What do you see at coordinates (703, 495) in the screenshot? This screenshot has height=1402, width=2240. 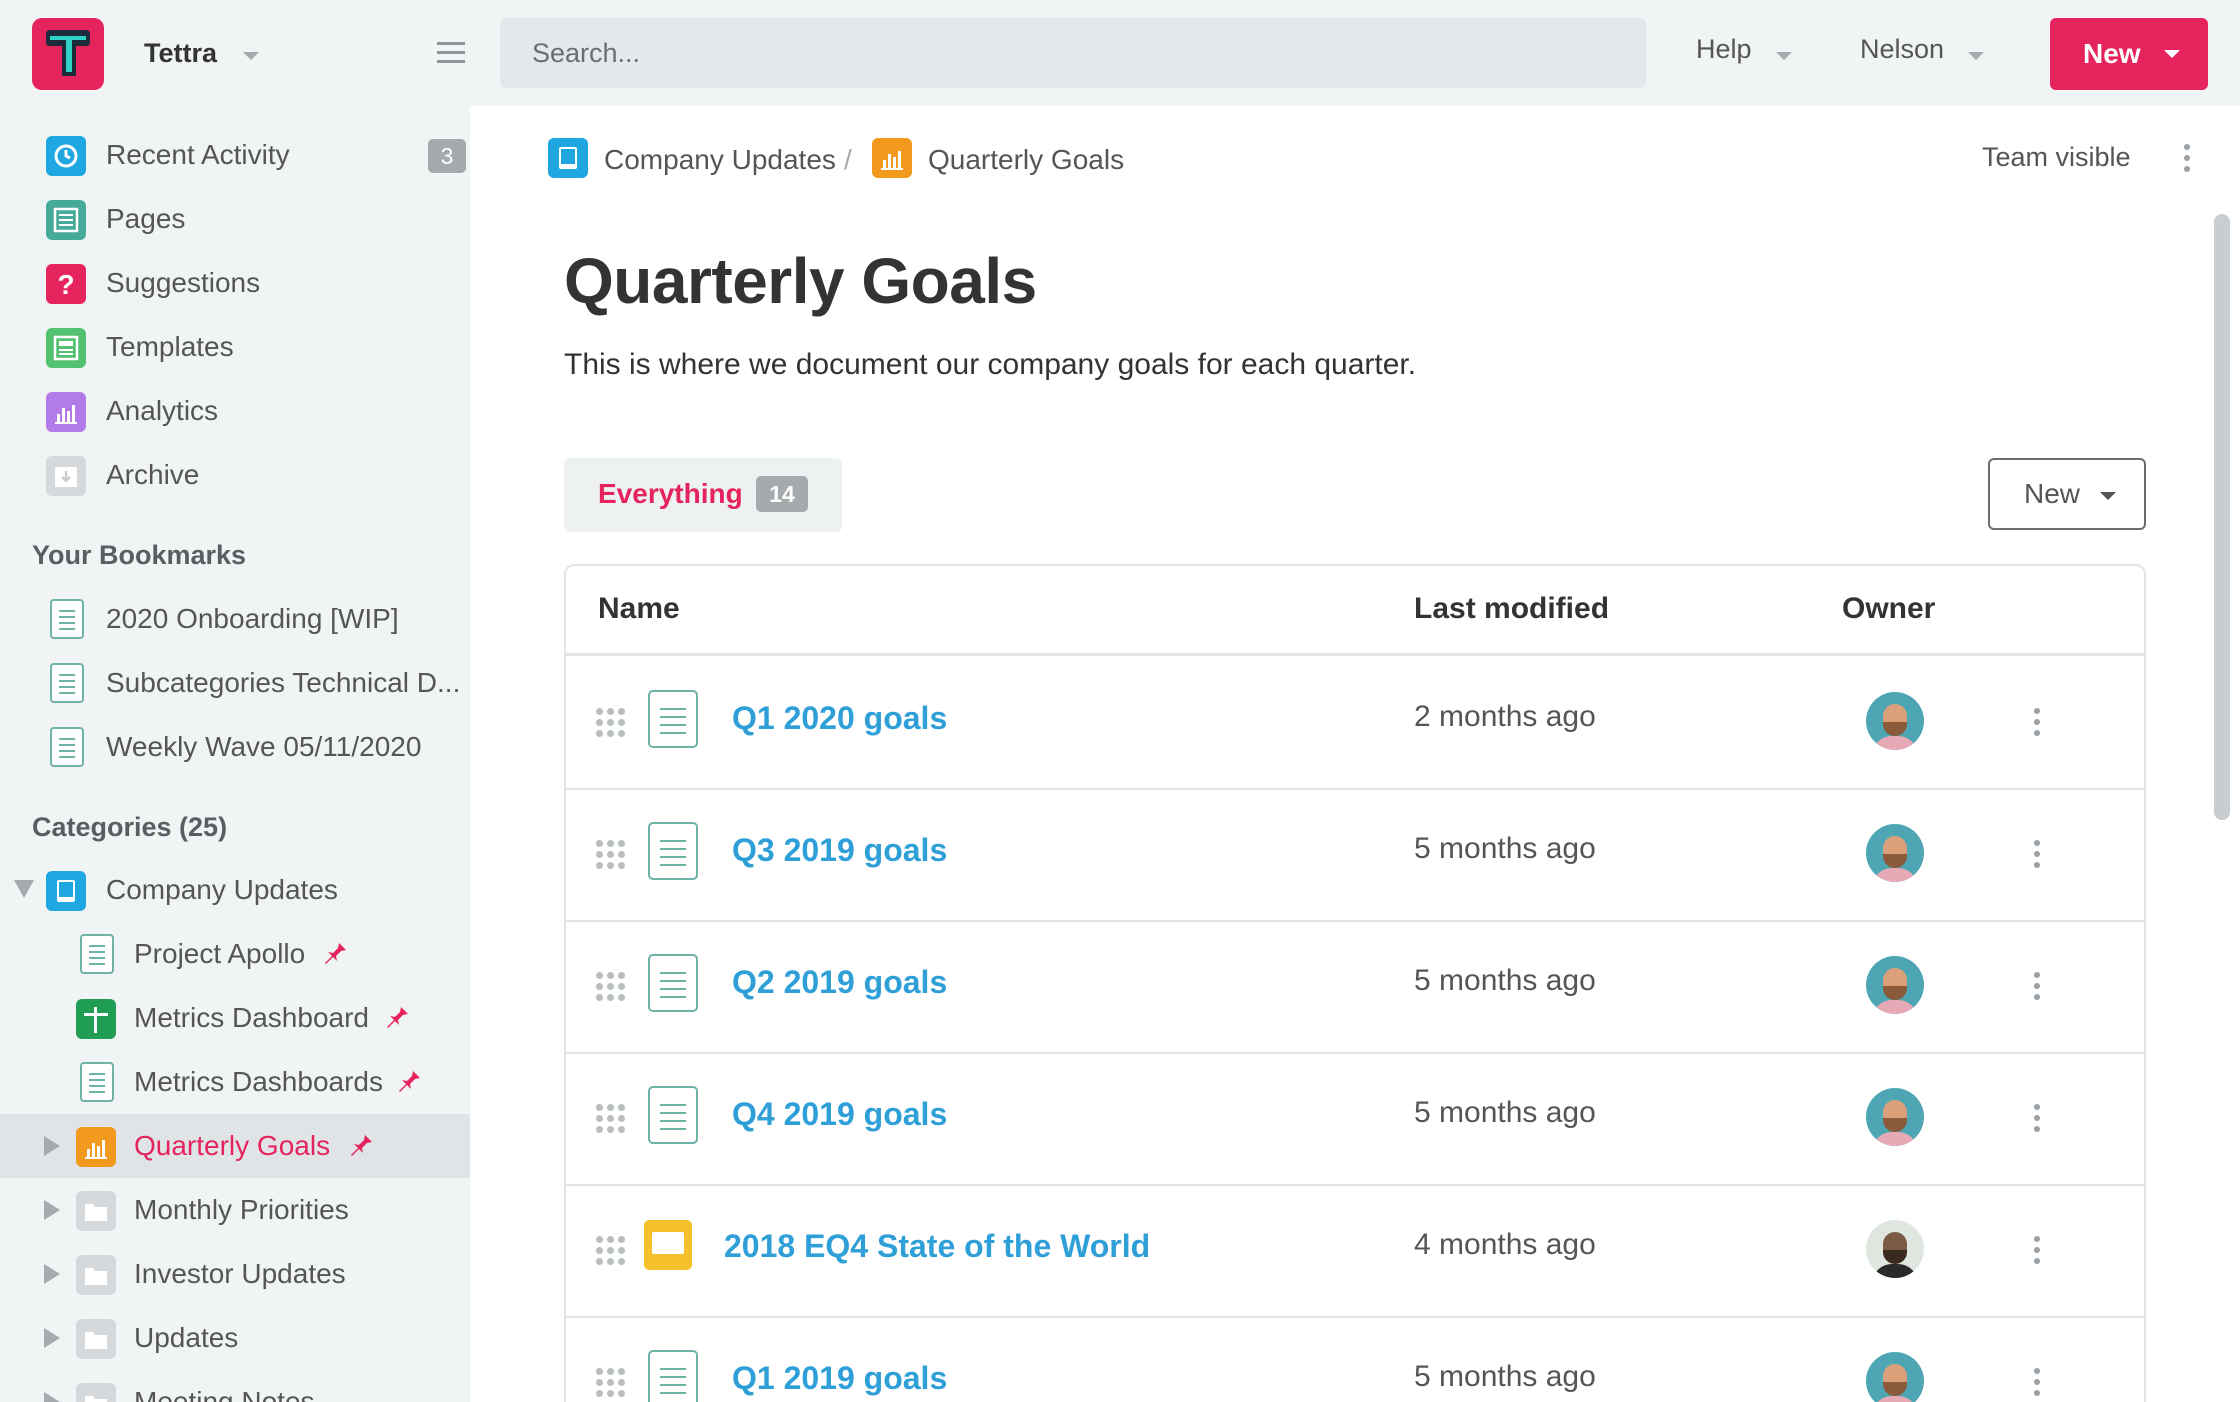 I see `tab-everything: Everything 14` at bounding box center [703, 495].